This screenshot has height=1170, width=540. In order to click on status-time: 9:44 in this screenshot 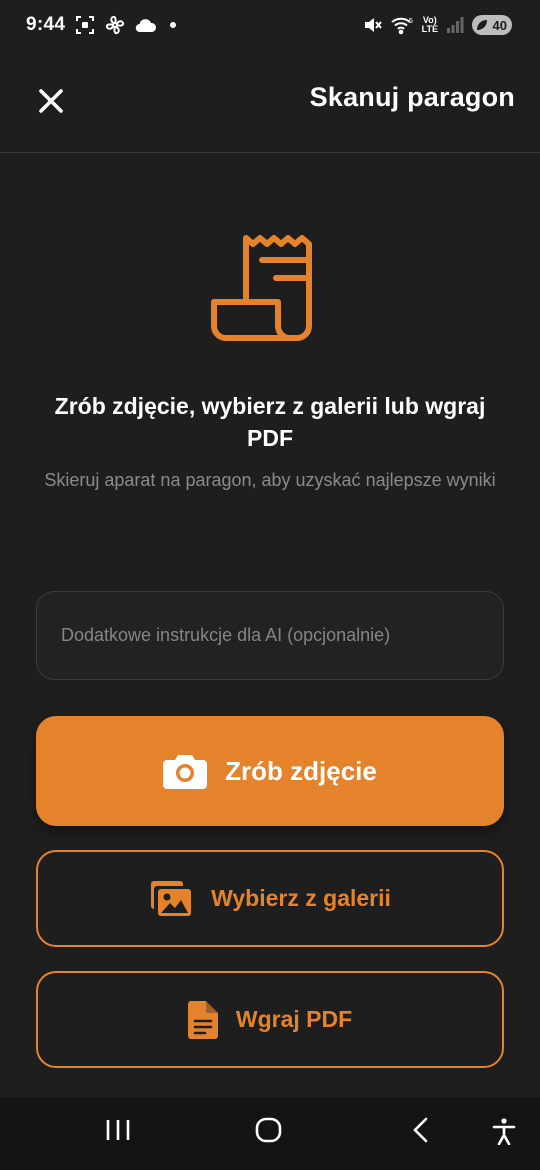, I will do `click(46, 24)`.